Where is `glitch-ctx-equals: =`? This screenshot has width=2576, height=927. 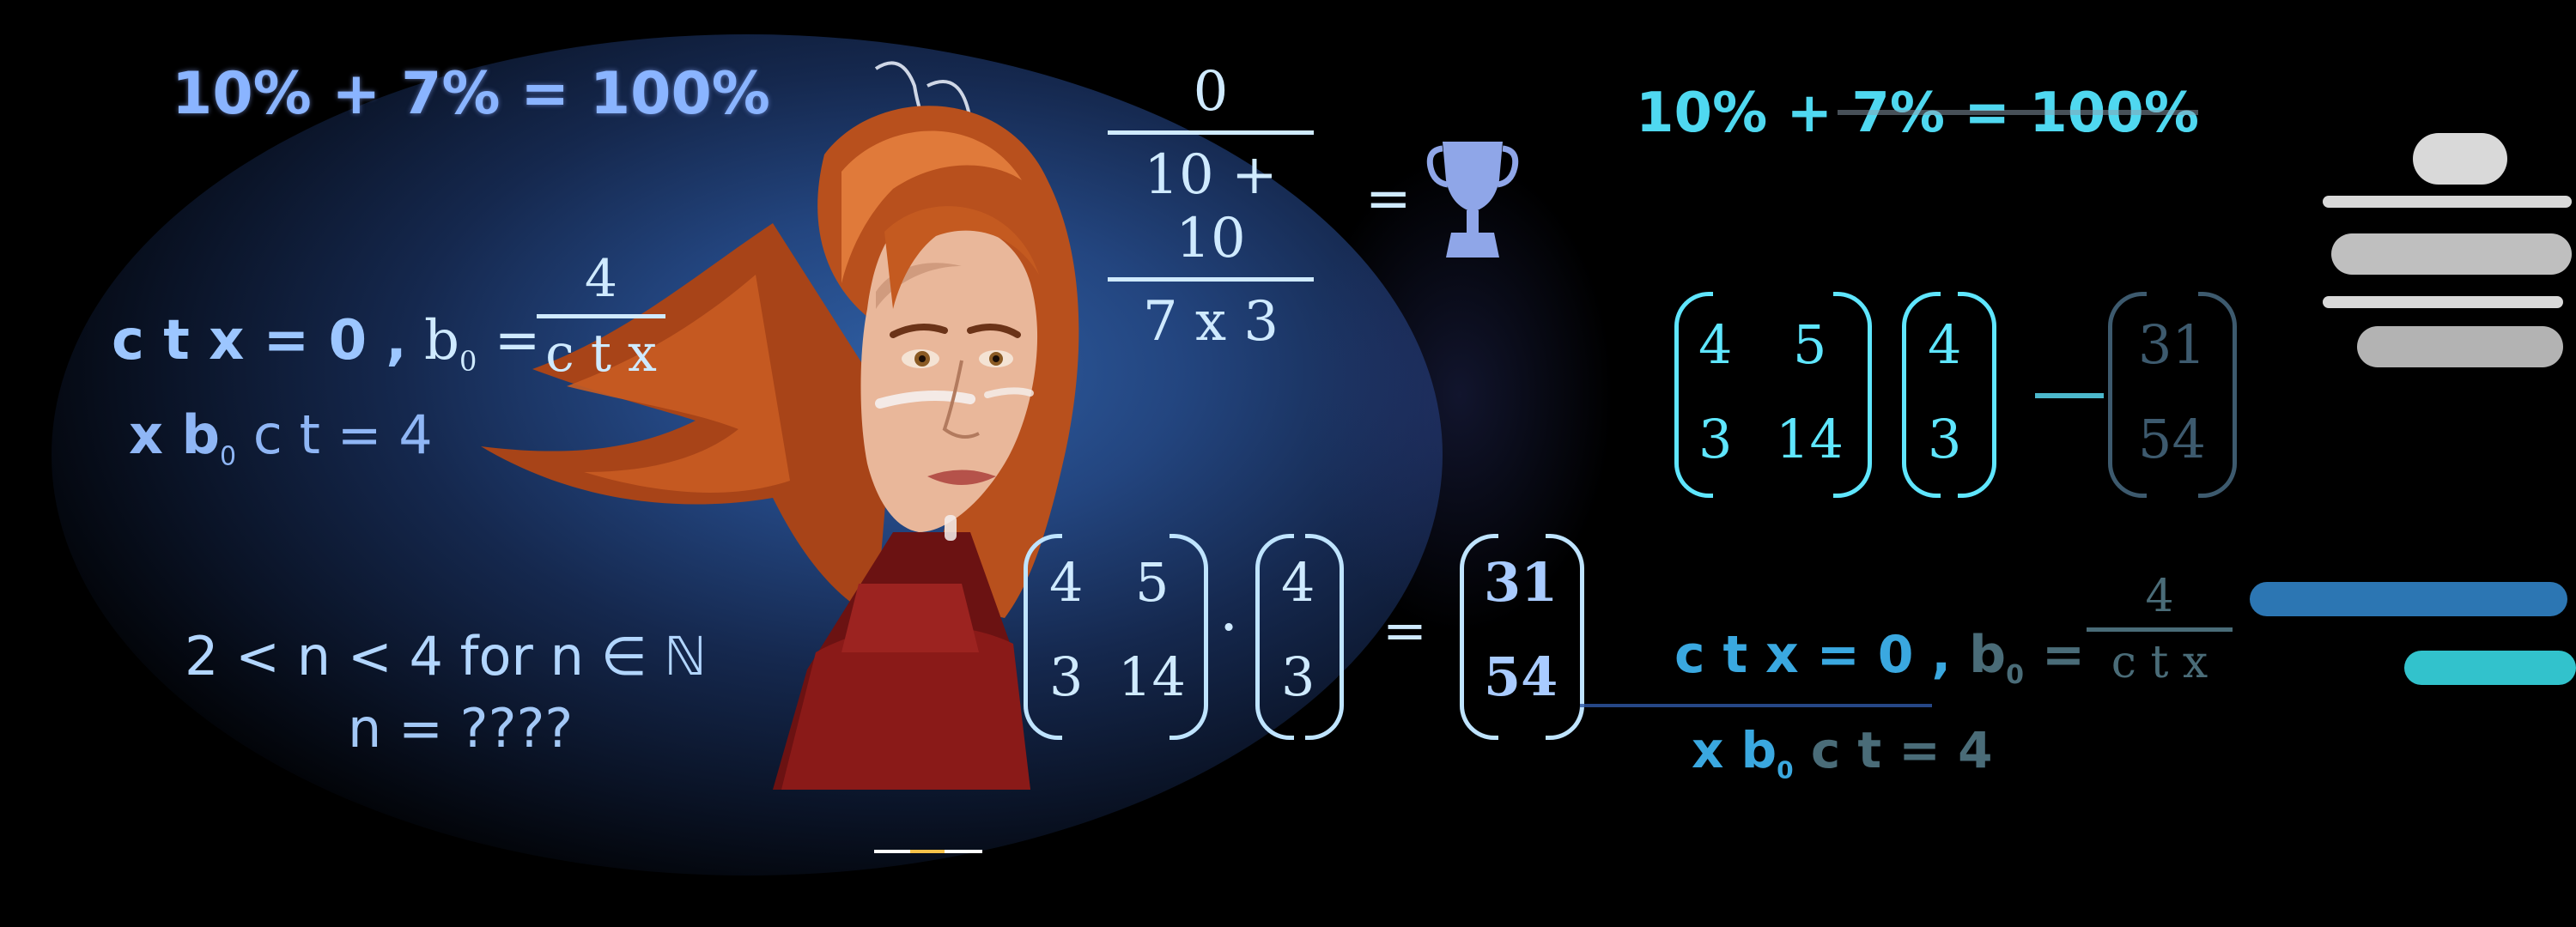
glitch-ctx-equals: = is located at coordinates (2063, 655).